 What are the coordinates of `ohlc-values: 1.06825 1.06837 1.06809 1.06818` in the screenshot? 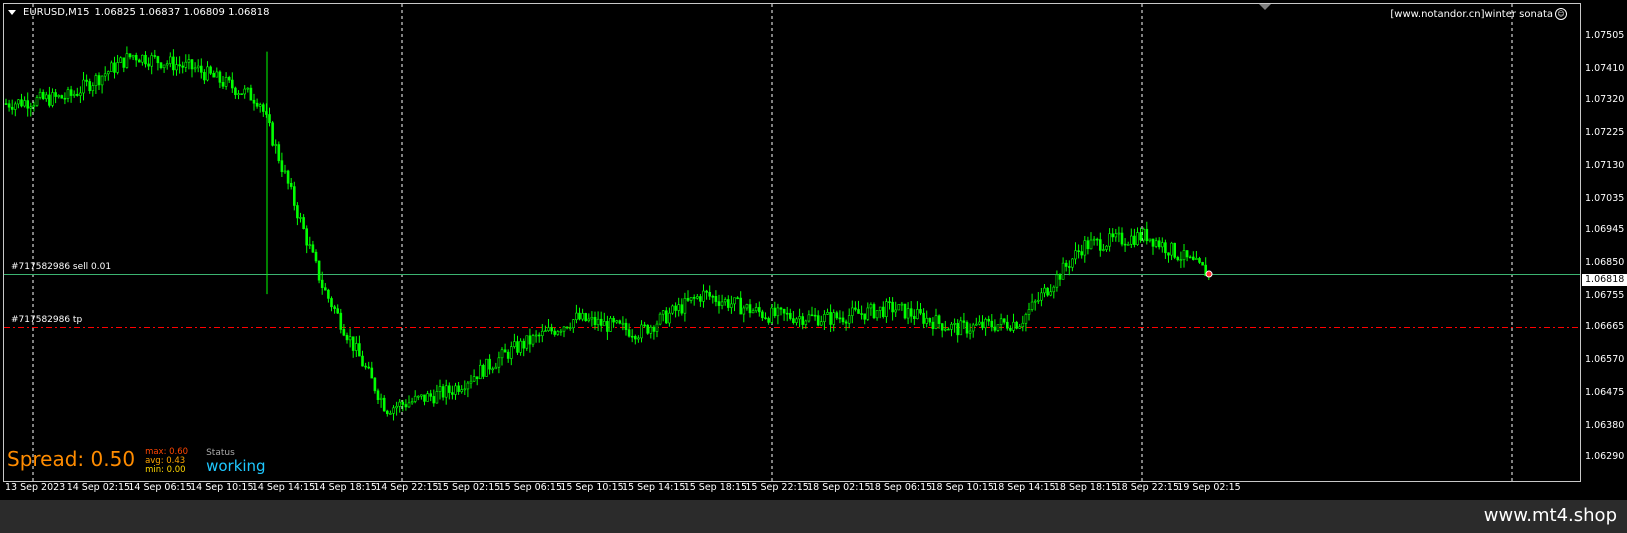 It's located at (182, 12).